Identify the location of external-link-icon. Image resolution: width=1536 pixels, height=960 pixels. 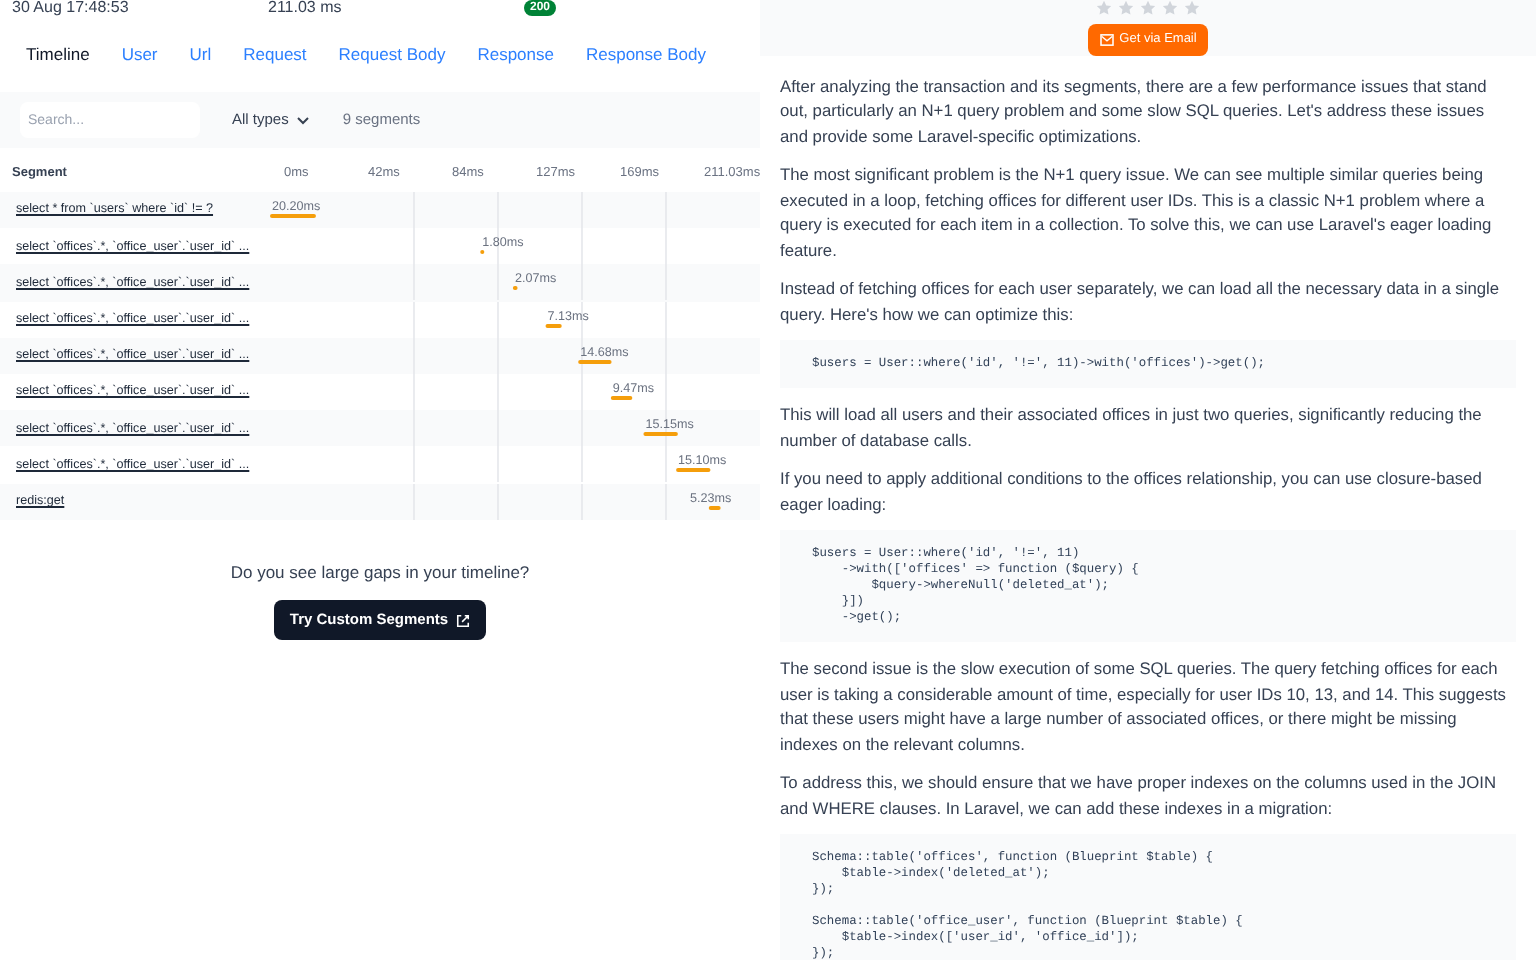
(463, 620).